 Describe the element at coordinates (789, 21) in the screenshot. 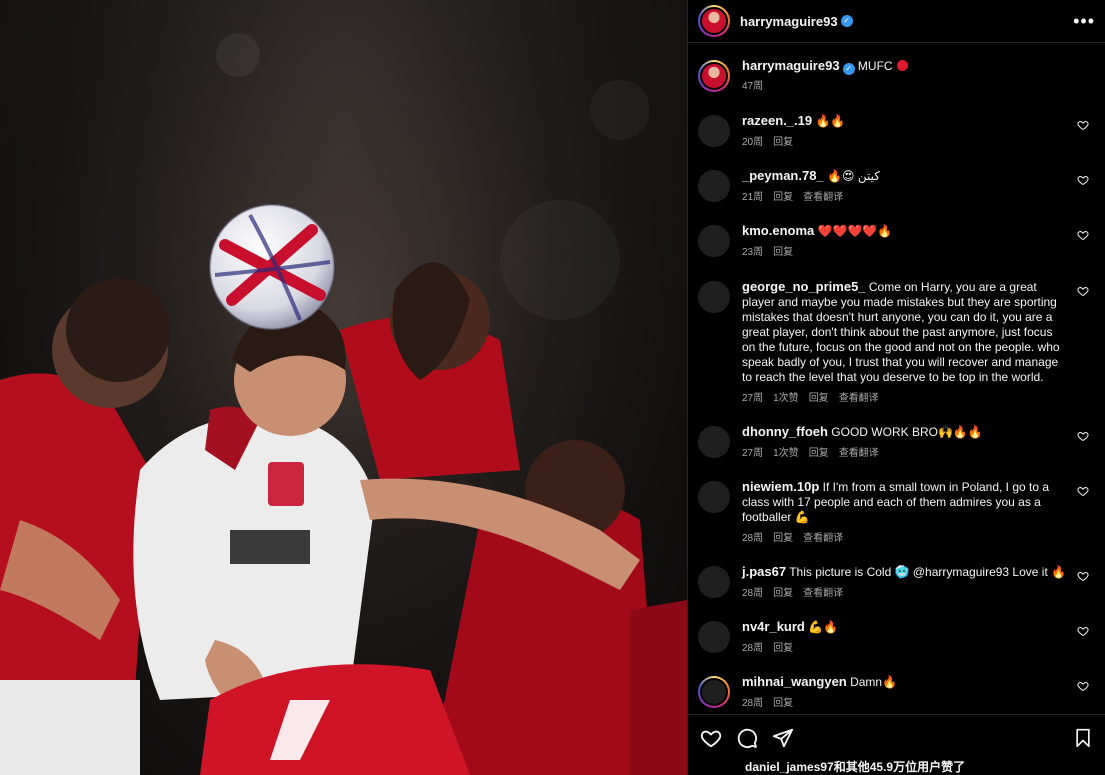

I see `author-username: harrymaguire93` at that location.